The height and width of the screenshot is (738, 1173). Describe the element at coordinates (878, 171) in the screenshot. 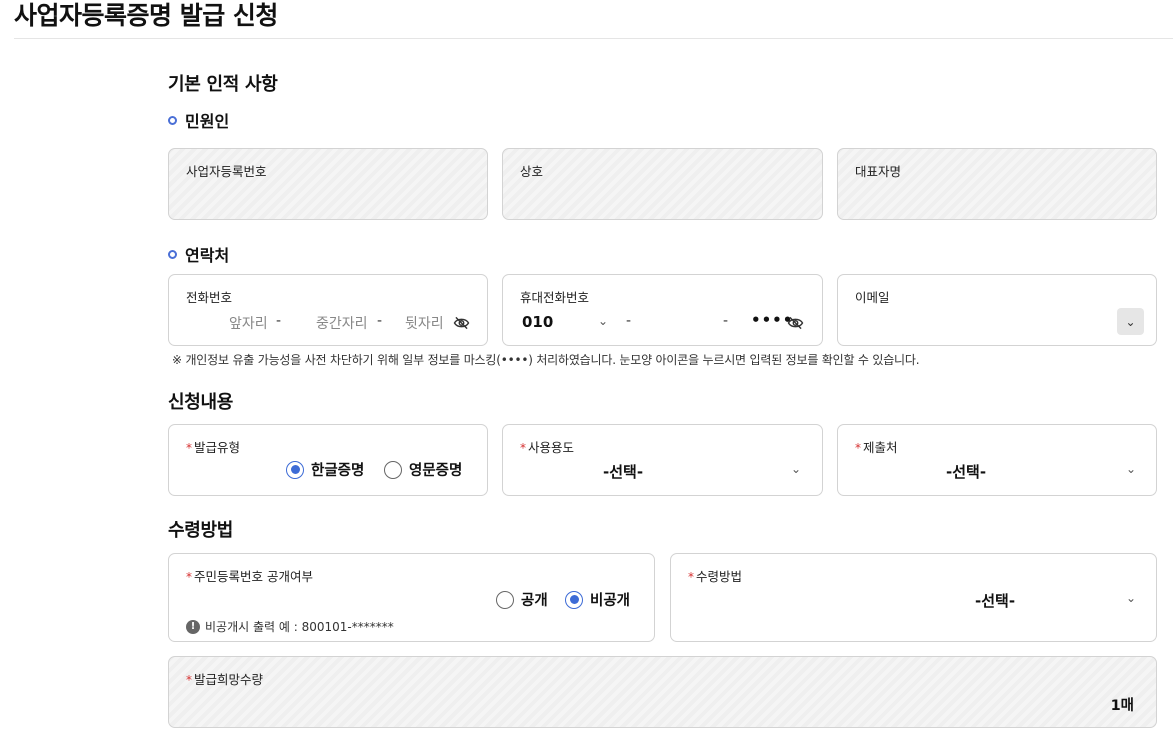

I see `representative-label: 대표자명` at that location.